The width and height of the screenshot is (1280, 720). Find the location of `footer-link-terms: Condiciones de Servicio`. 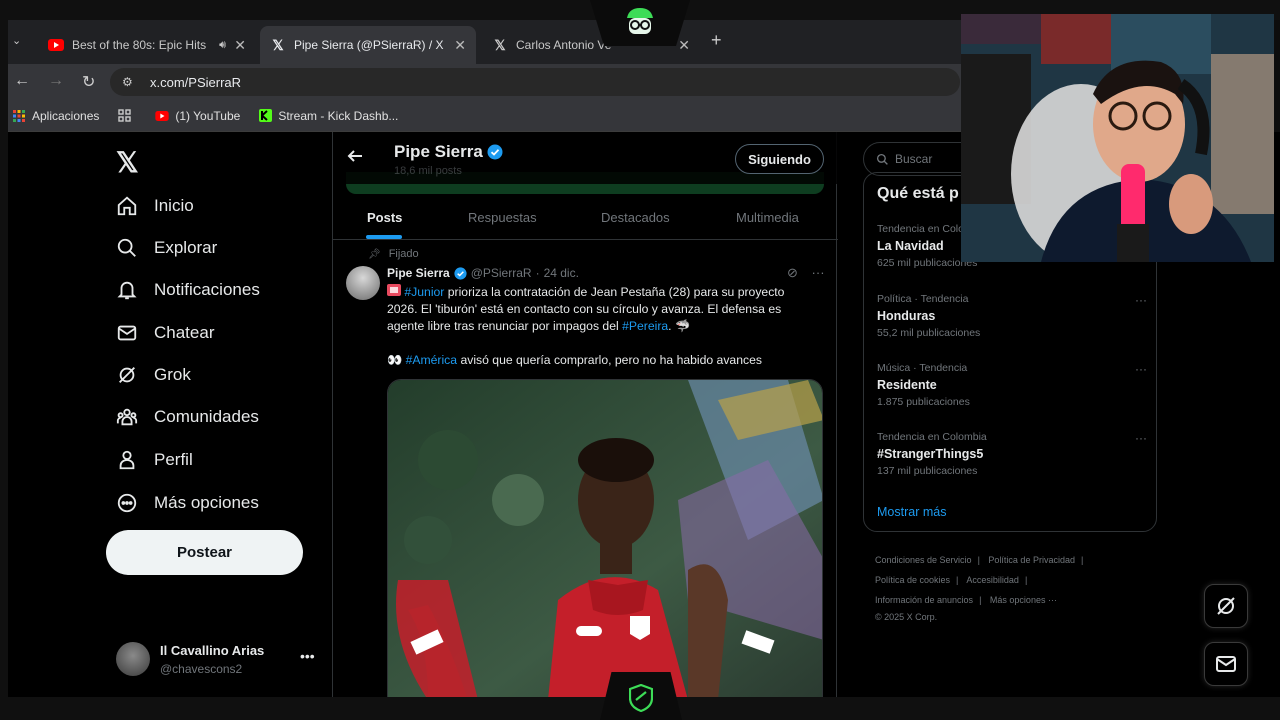

footer-link-terms: Condiciones de Servicio is located at coordinates (923, 560).